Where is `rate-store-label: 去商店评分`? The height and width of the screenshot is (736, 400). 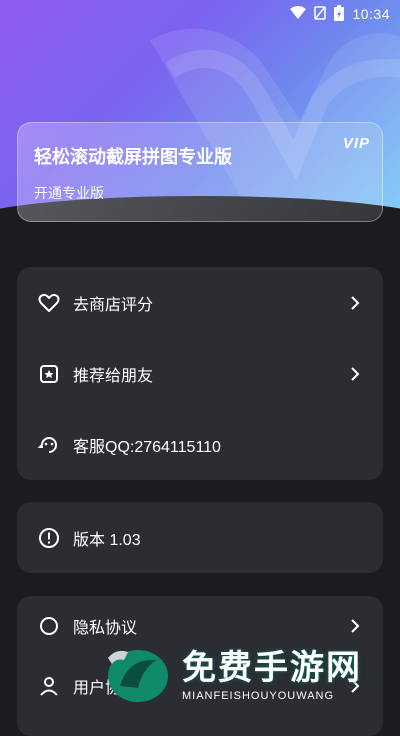
rate-store-label: 去商店评分 is located at coordinates (113, 305).